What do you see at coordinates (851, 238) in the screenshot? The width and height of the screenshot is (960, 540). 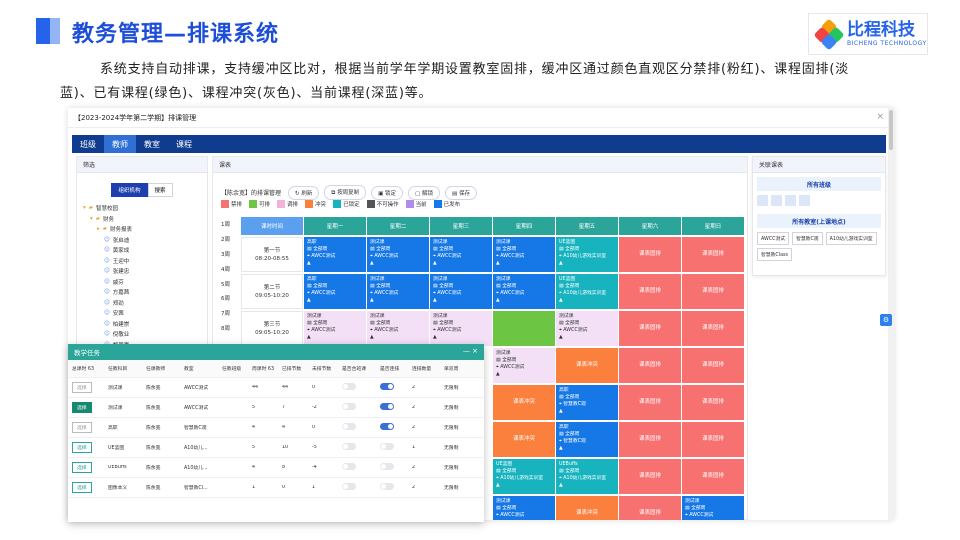 I see `room-chip: A10幼儿游戏实训室` at bounding box center [851, 238].